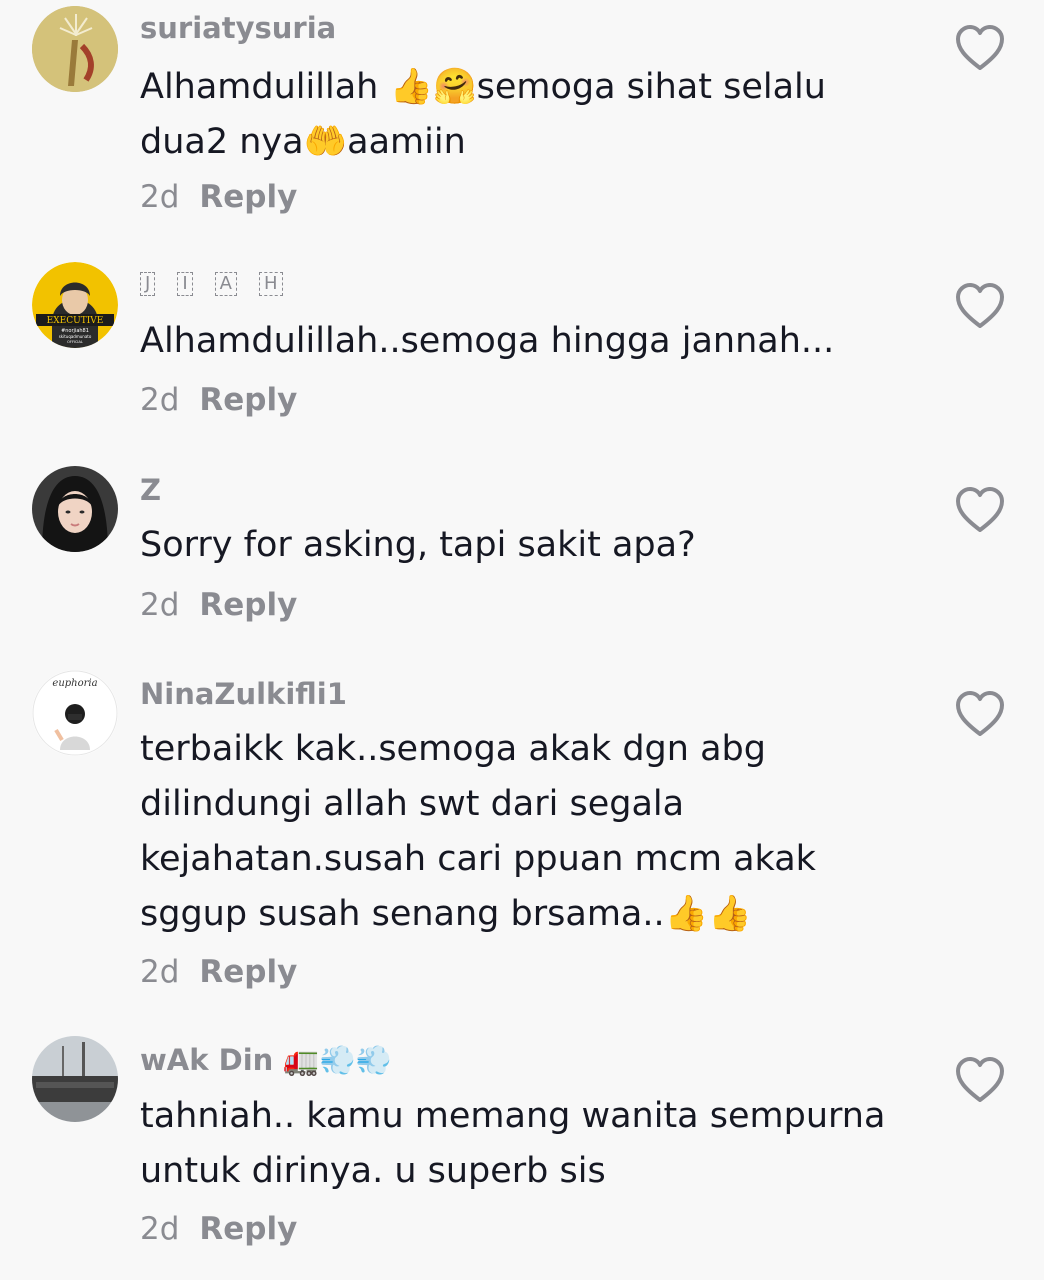  Describe the element at coordinates (270, 284) in the screenshot. I see `username-letter: H` at that location.